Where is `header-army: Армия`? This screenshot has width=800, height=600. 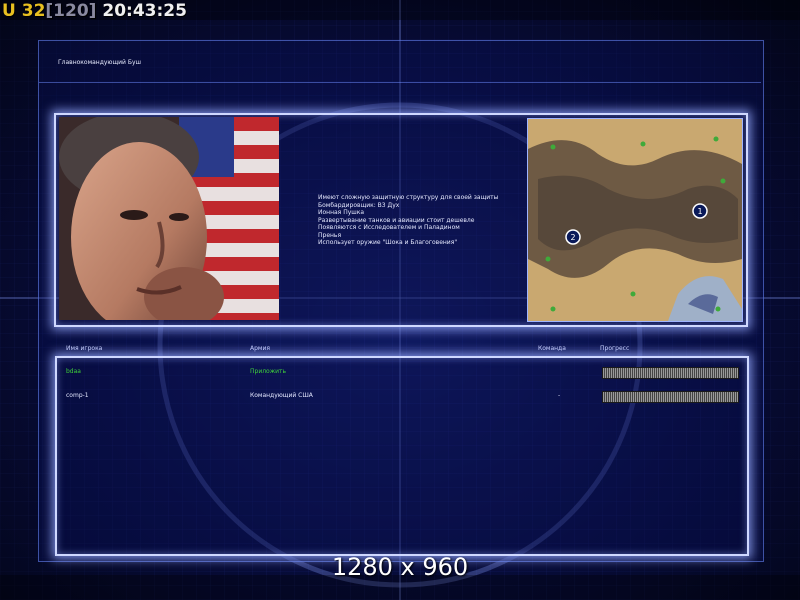
header-army: Армия is located at coordinates (260, 348).